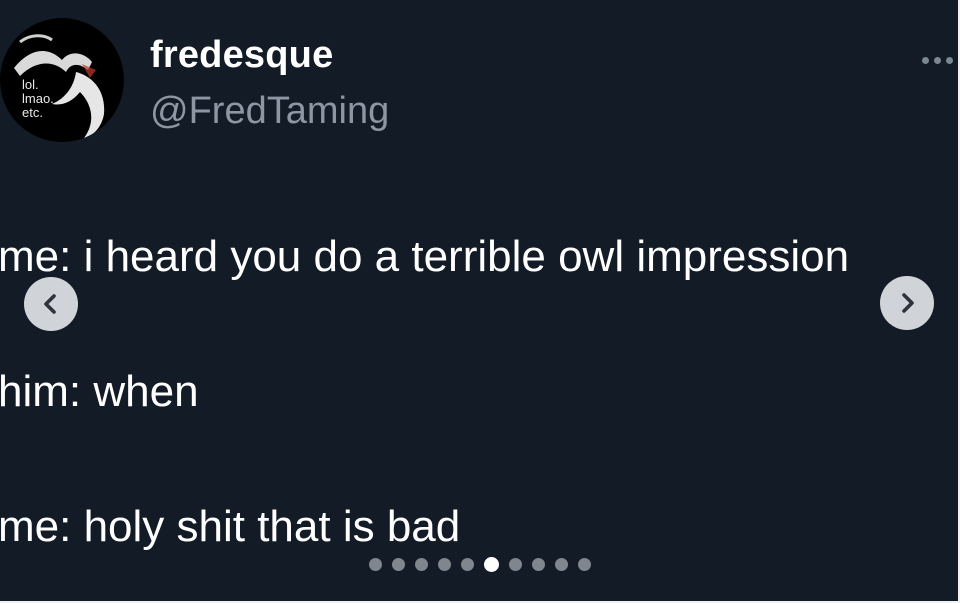 Image resolution: width=960 pixels, height=603 pixels. Describe the element at coordinates (241, 55) in the screenshot. I see `display-name: fredesque` at that location.